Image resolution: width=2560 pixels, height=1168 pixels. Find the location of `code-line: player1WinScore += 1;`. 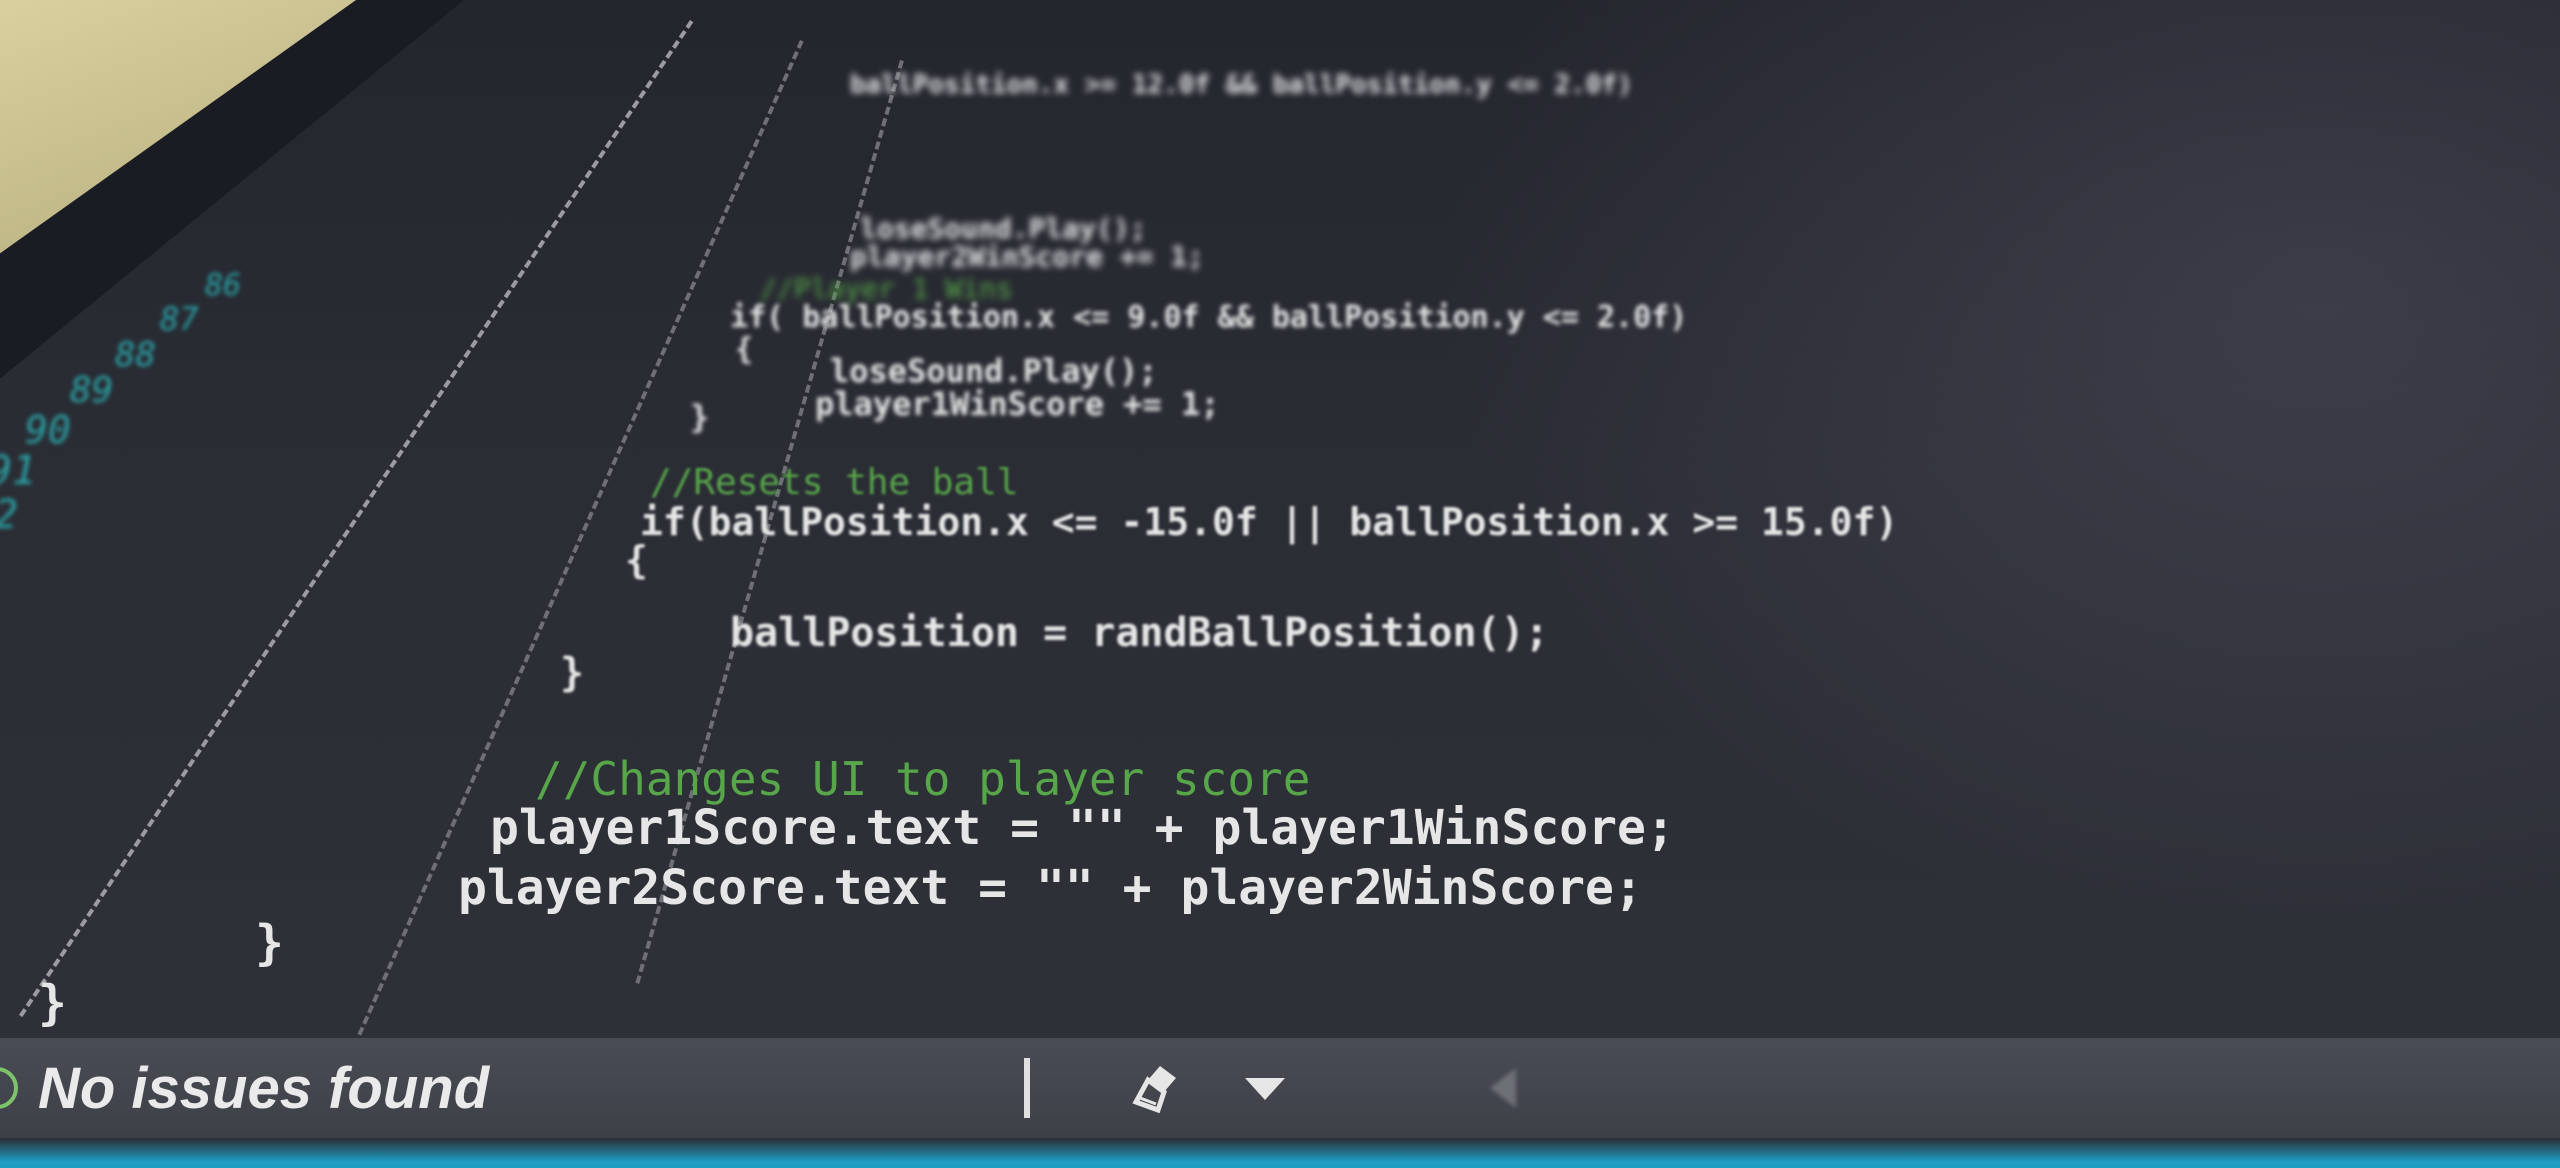

code-line: player1WinScore += 1; is located at coordinates (1017, 404).